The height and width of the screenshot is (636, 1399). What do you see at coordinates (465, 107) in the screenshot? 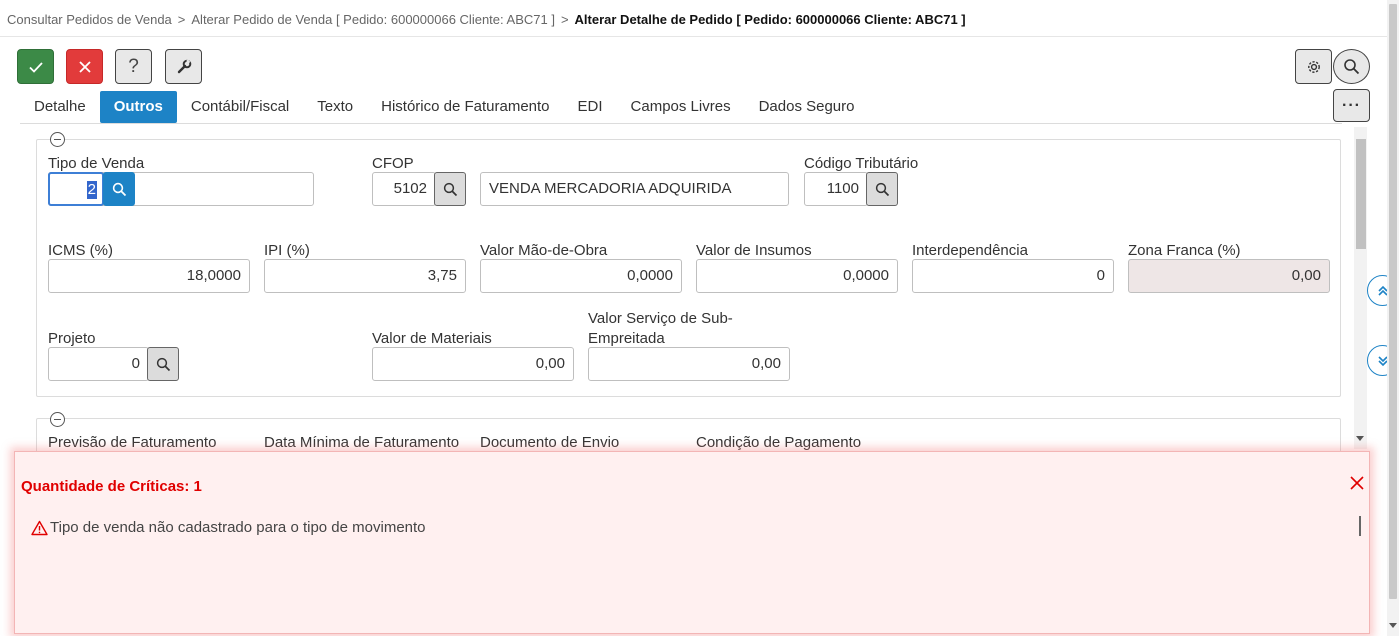
I see `tab-historico-faturamento: Histórico de Faturamento` at bounding box center [465, 107].